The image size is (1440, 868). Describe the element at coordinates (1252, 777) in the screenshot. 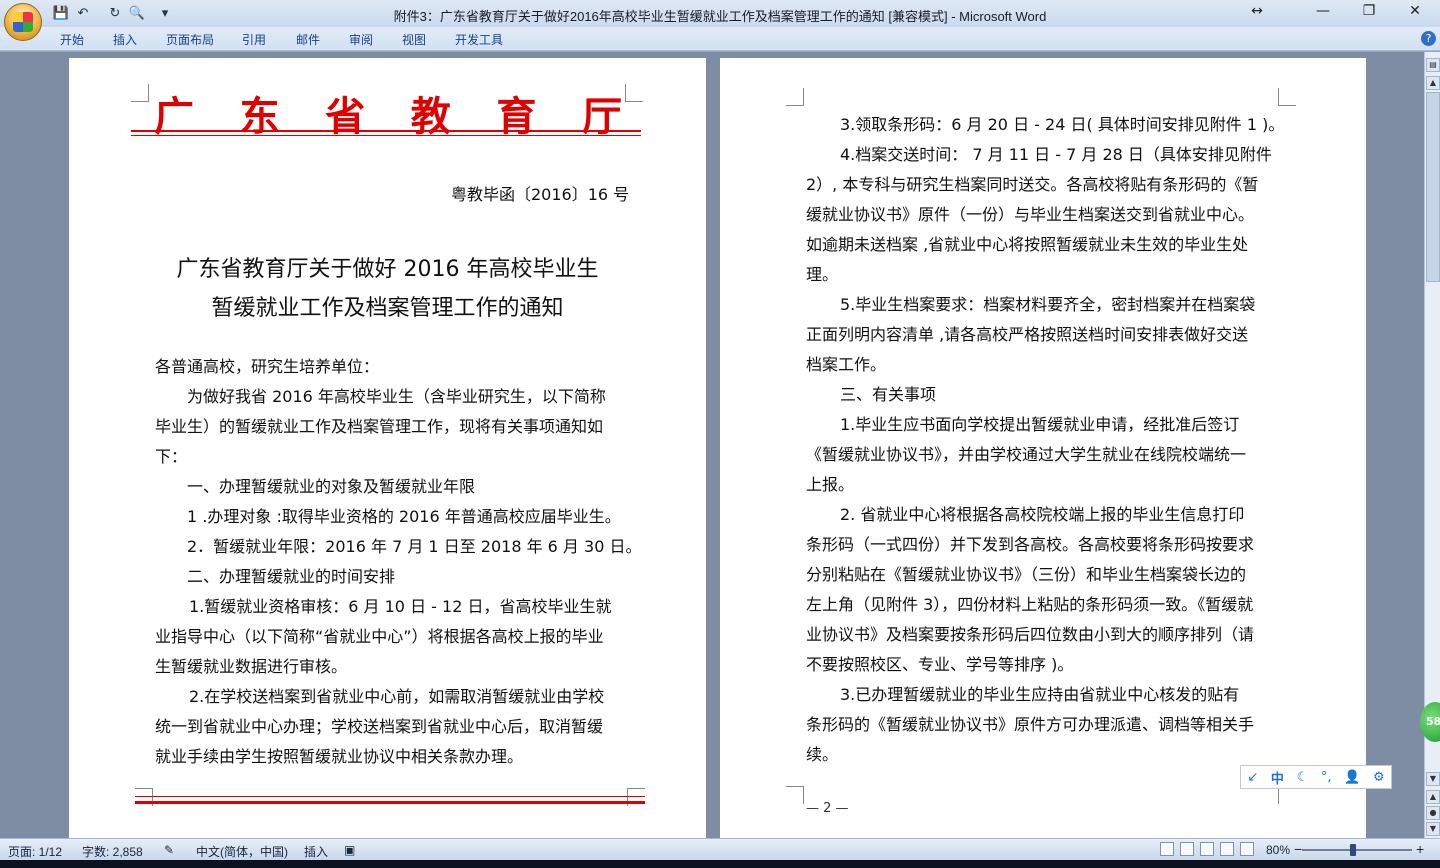

I see `ime-expand-icon: ↙` at that location.